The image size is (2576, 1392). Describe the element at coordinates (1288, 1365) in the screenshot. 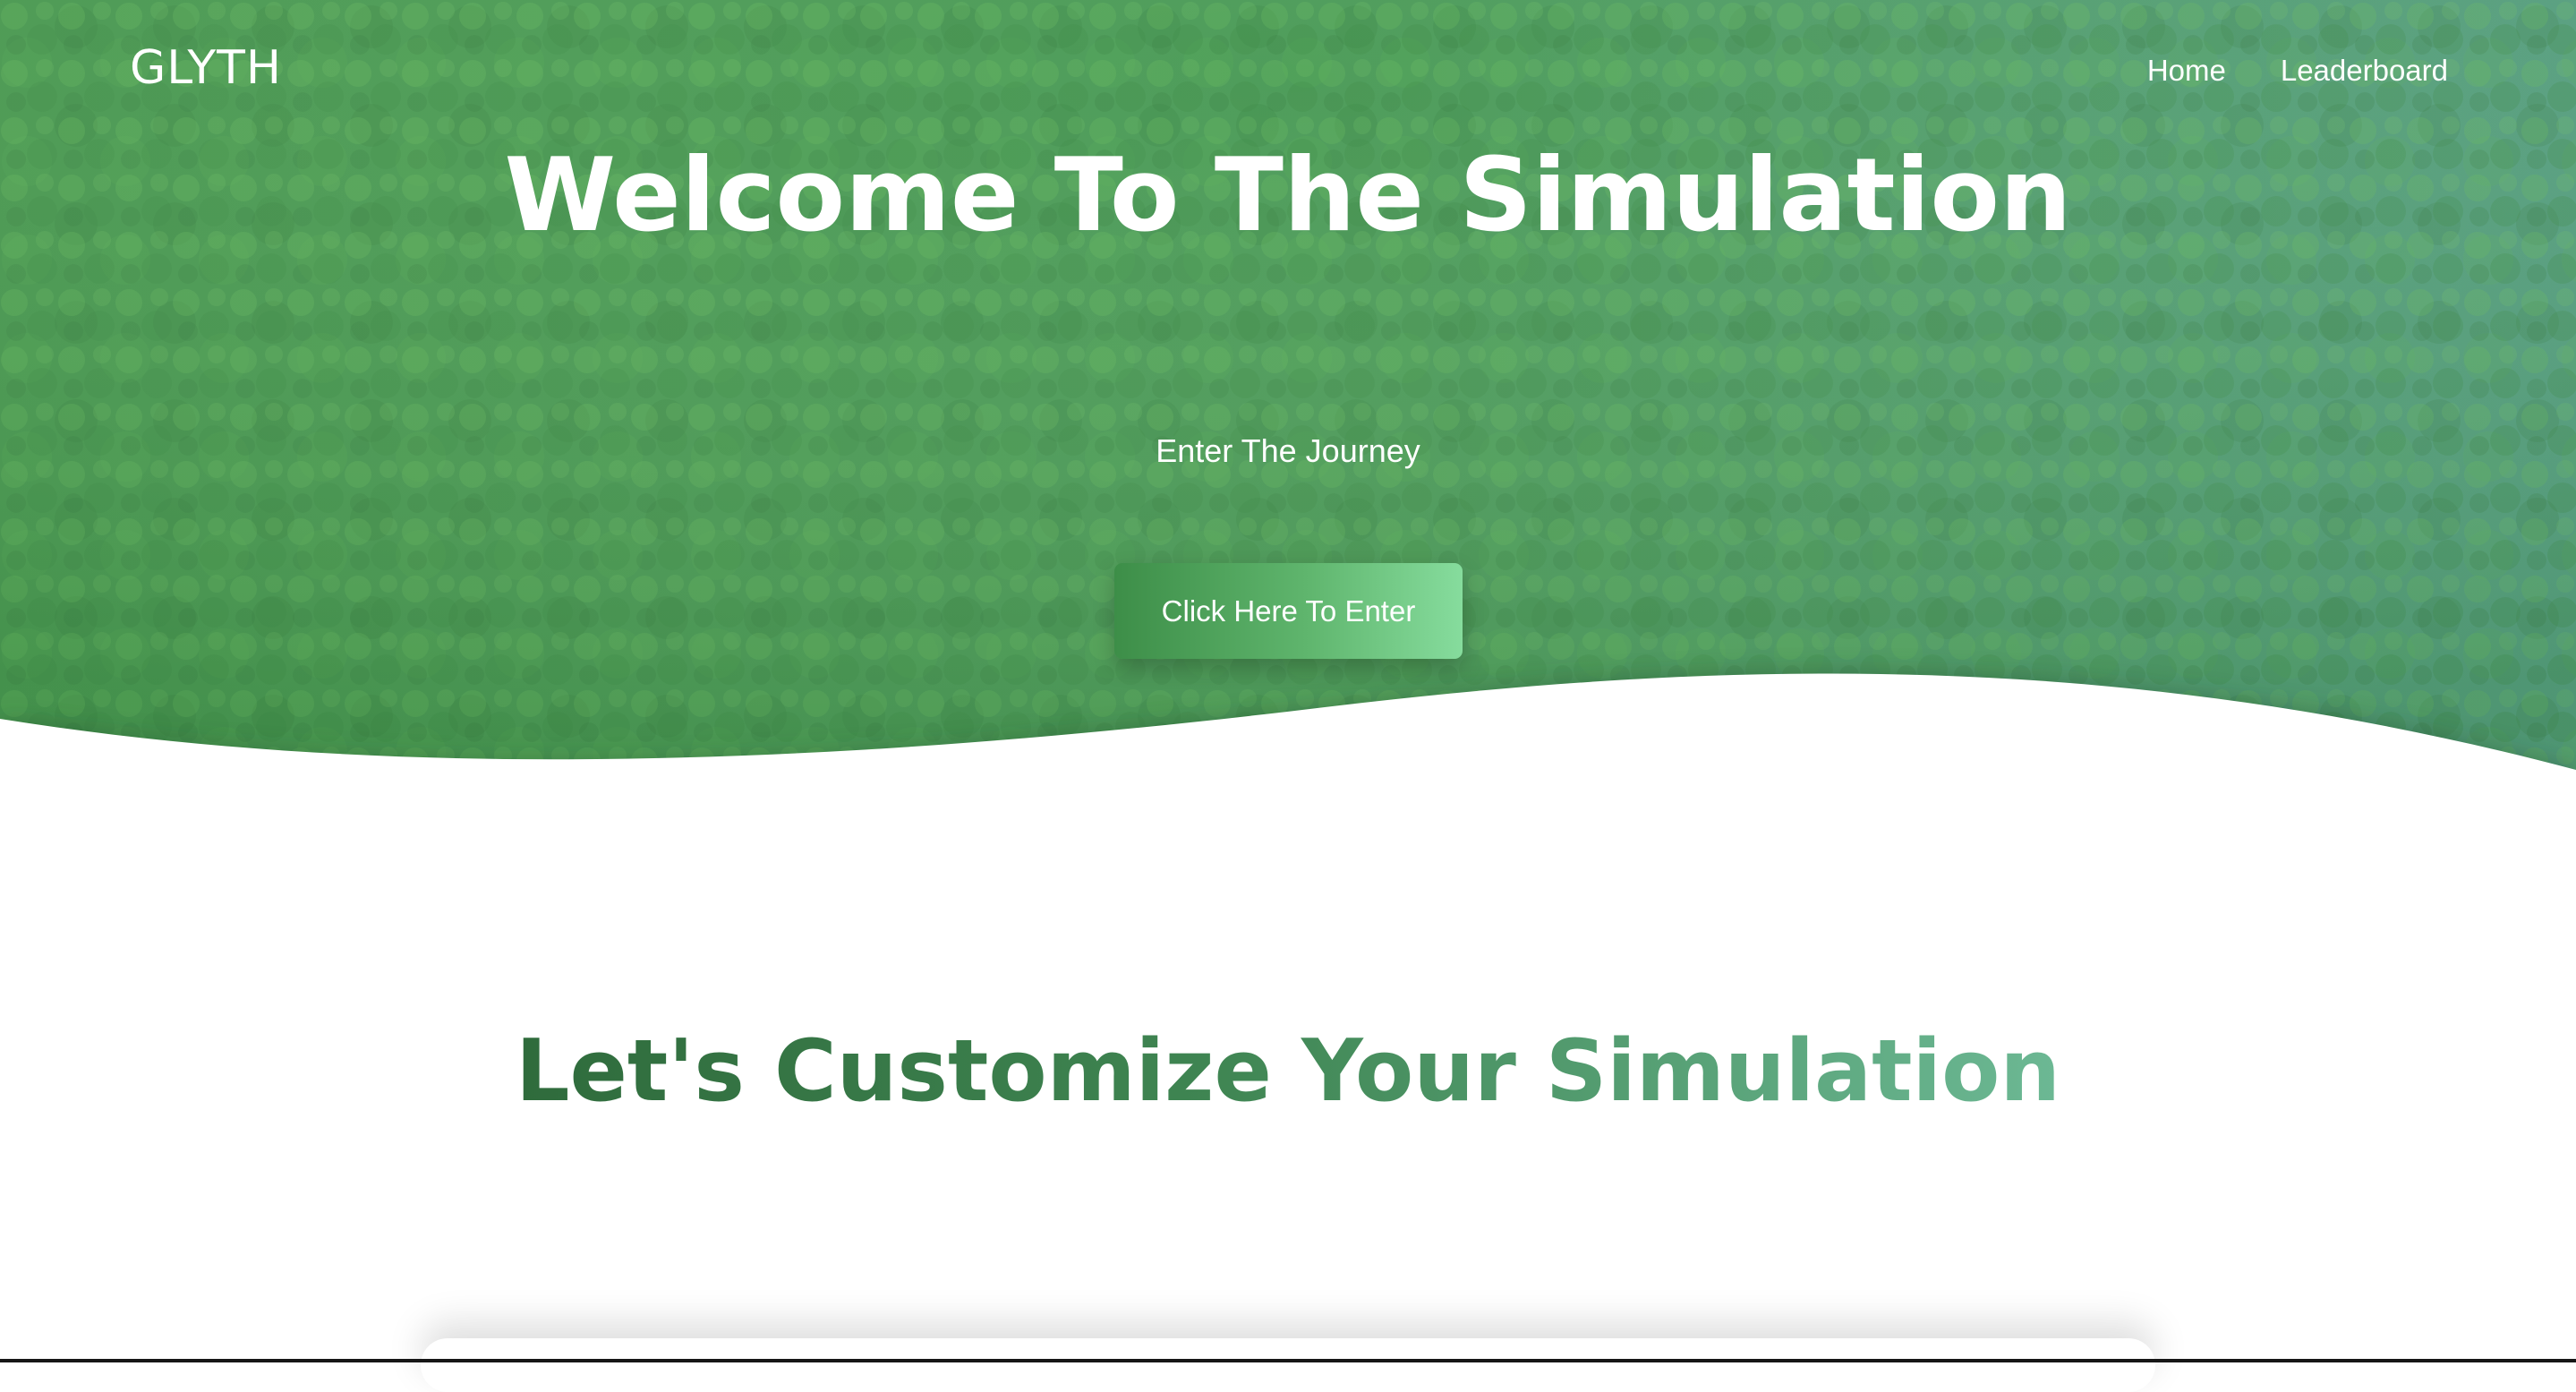

I see `customize-card-top-edge` at that location.